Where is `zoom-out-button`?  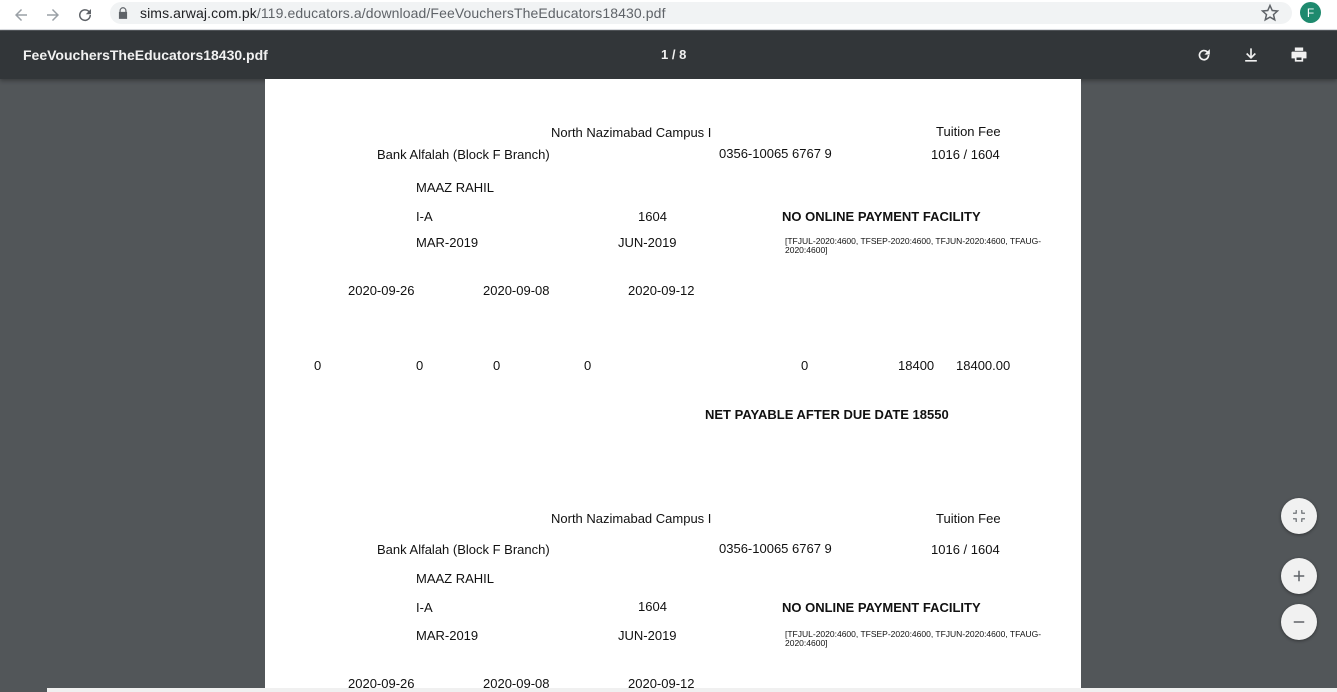 zoom-out-button is located at coordinates (1299, 622).